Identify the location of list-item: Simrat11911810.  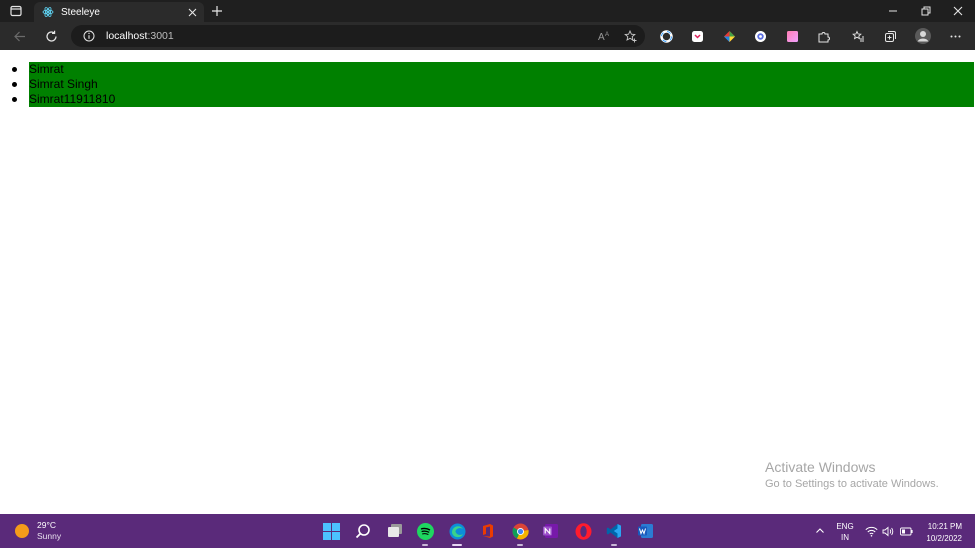
(491, 99).